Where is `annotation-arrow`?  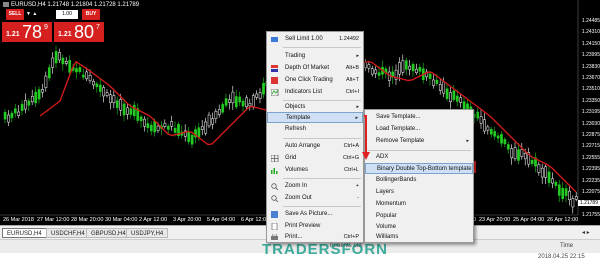 annotation-arrow is located at coordinates (366, 137).